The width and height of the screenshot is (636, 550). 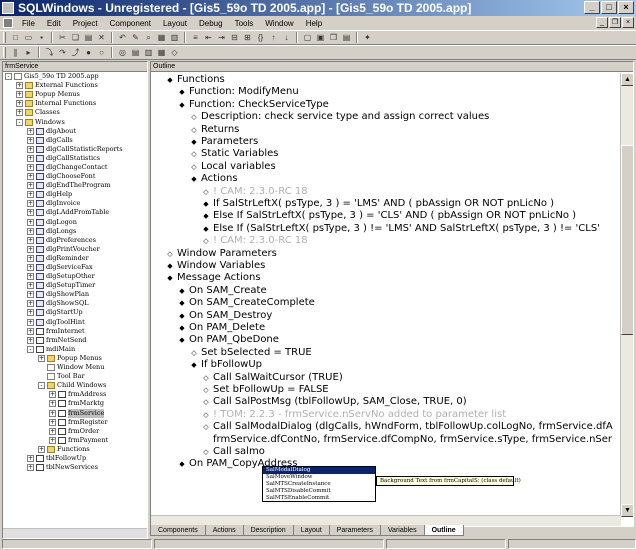 I want to click on tree-horizontal-scrollbar, so click(x=75, y=533).